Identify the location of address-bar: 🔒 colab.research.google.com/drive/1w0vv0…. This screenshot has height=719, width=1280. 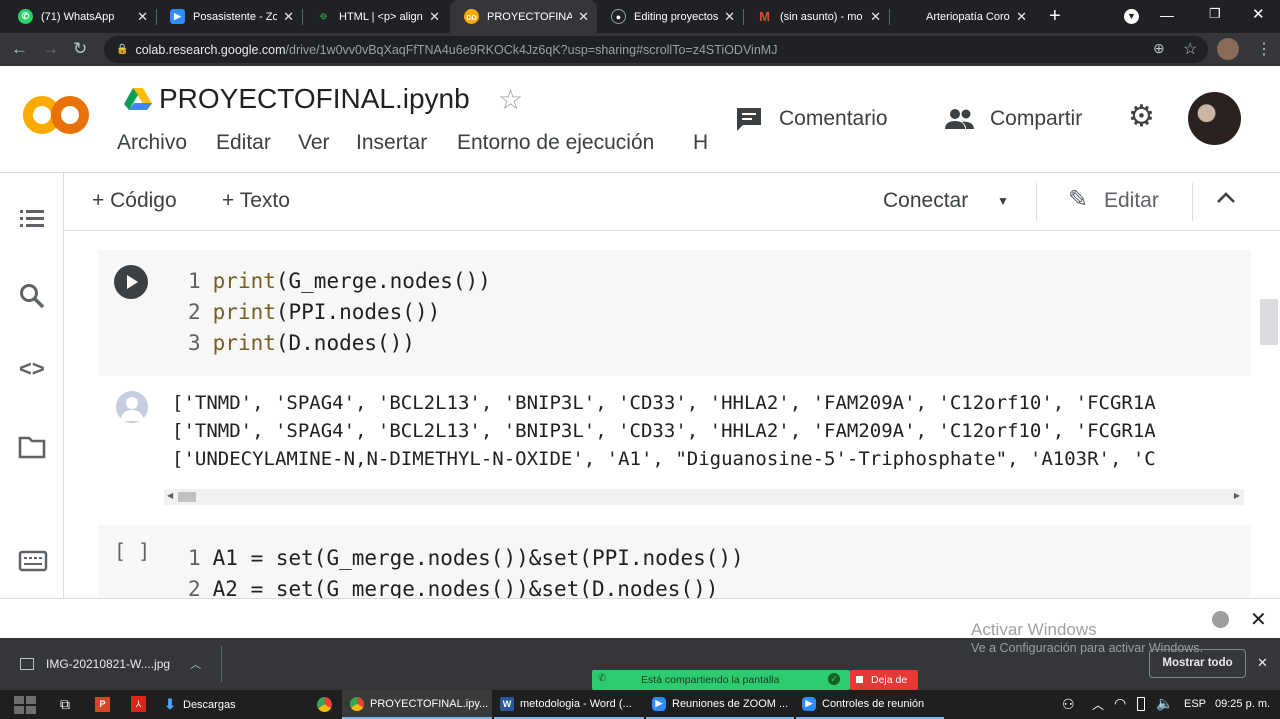
(656, 49).